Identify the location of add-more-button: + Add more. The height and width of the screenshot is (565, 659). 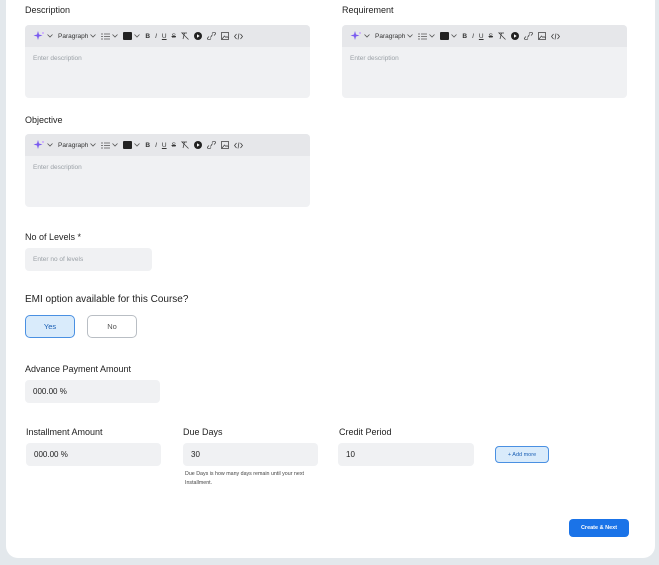
(522, 454).